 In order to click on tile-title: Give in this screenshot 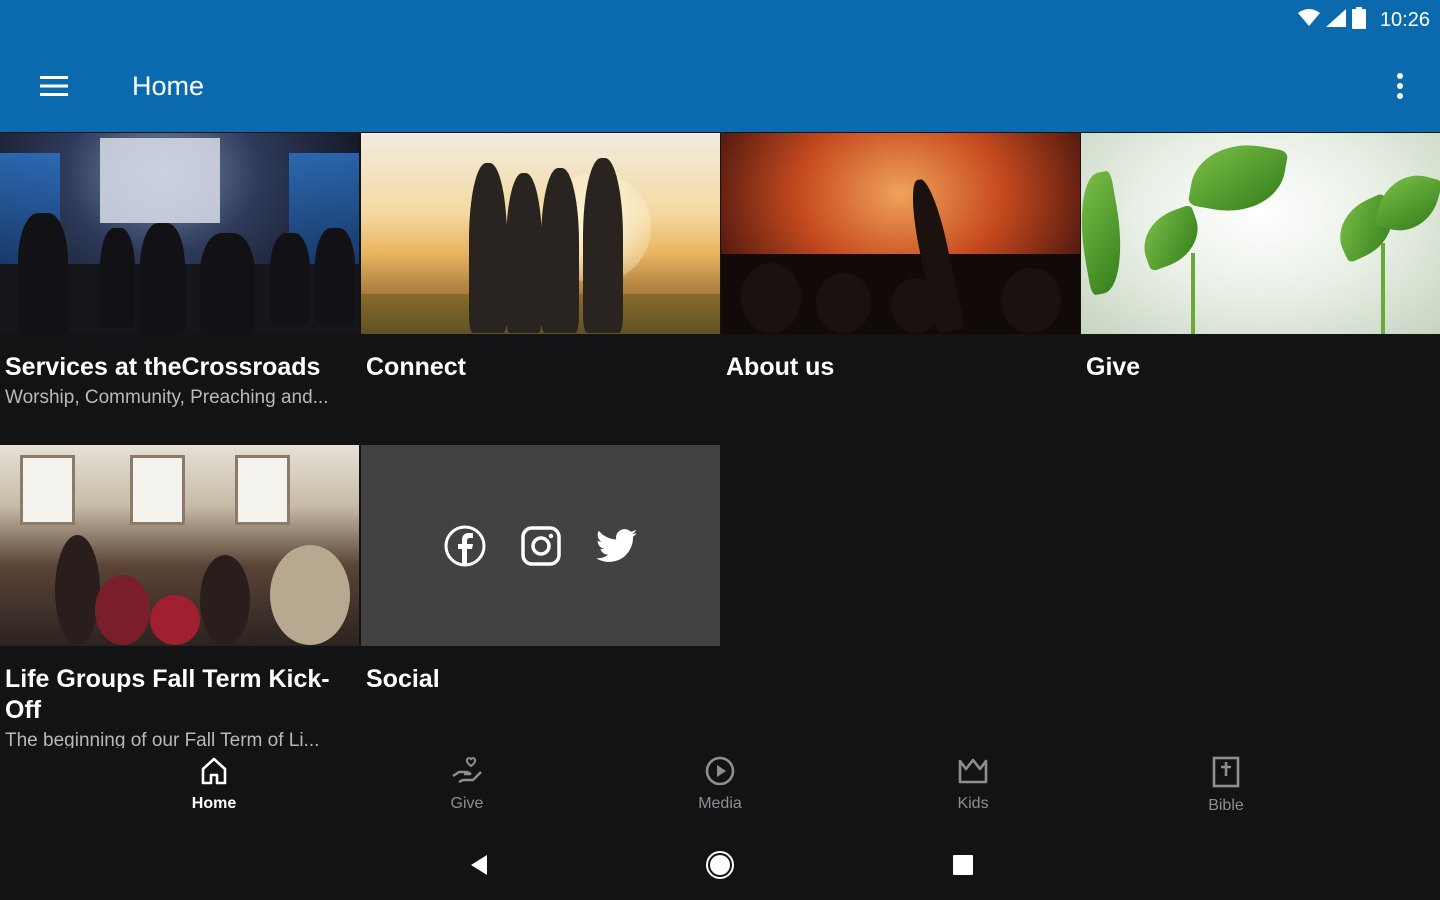, I will do `click(1113, 367)`.